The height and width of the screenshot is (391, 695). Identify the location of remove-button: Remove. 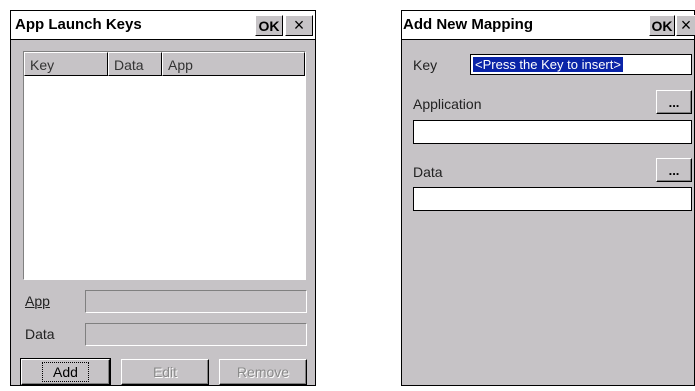
(263, 372).